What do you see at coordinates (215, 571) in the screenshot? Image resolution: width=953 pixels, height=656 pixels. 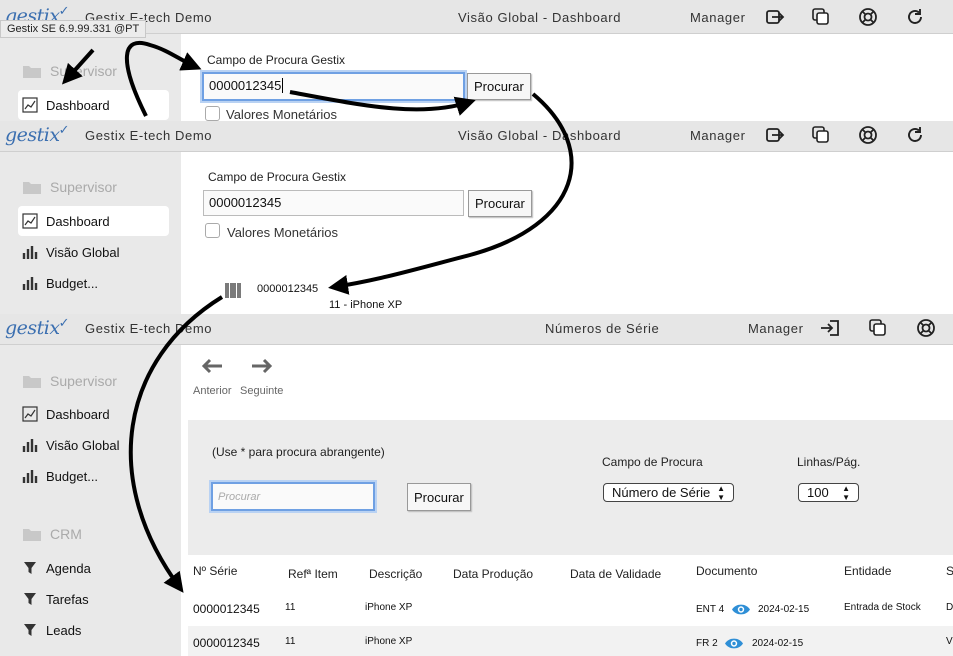 I see `column-header-serial: Nº Série` at bounding box center [215, 571].